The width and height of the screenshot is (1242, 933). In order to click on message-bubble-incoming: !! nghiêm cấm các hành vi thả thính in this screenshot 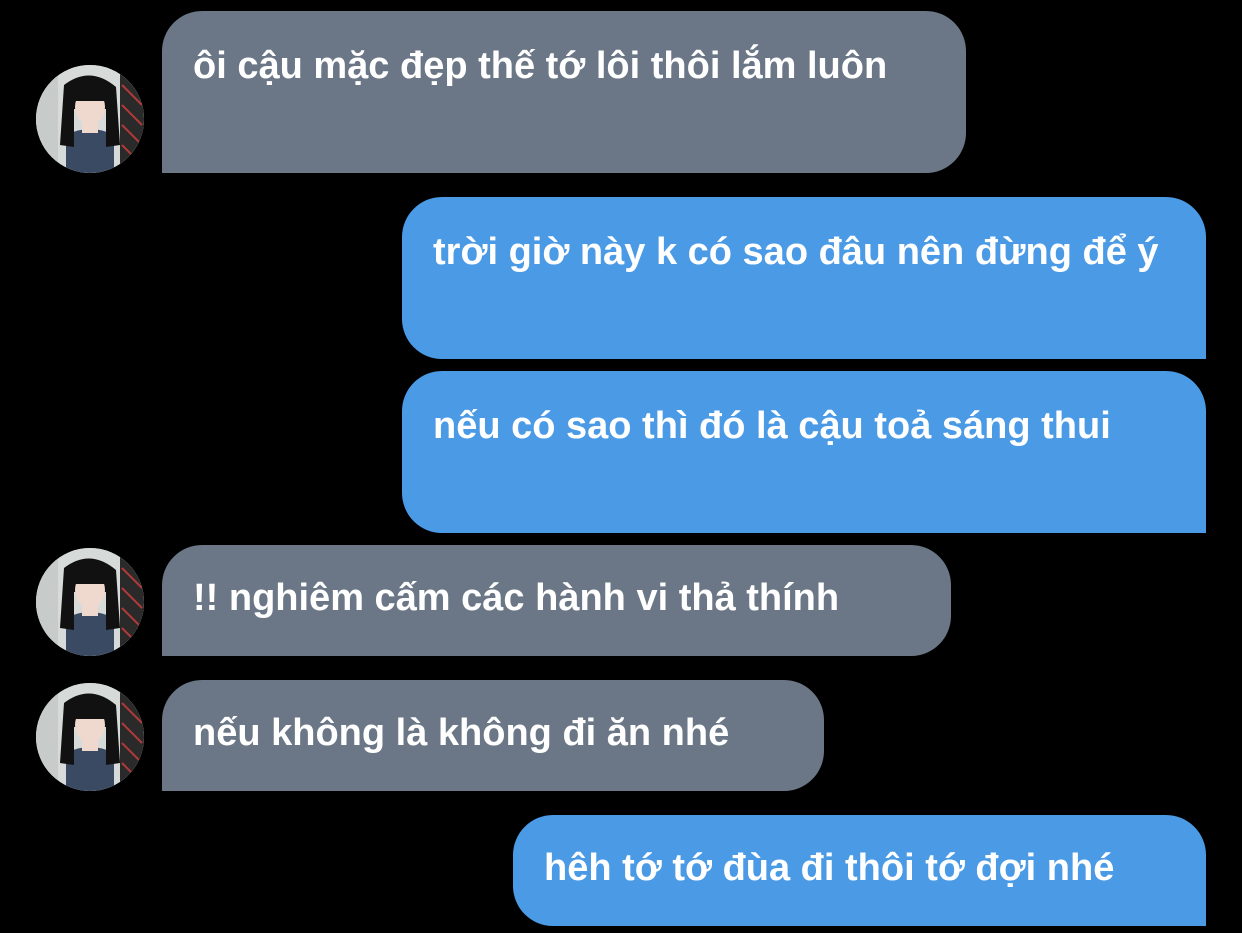, I will do `click(556, 600)`.